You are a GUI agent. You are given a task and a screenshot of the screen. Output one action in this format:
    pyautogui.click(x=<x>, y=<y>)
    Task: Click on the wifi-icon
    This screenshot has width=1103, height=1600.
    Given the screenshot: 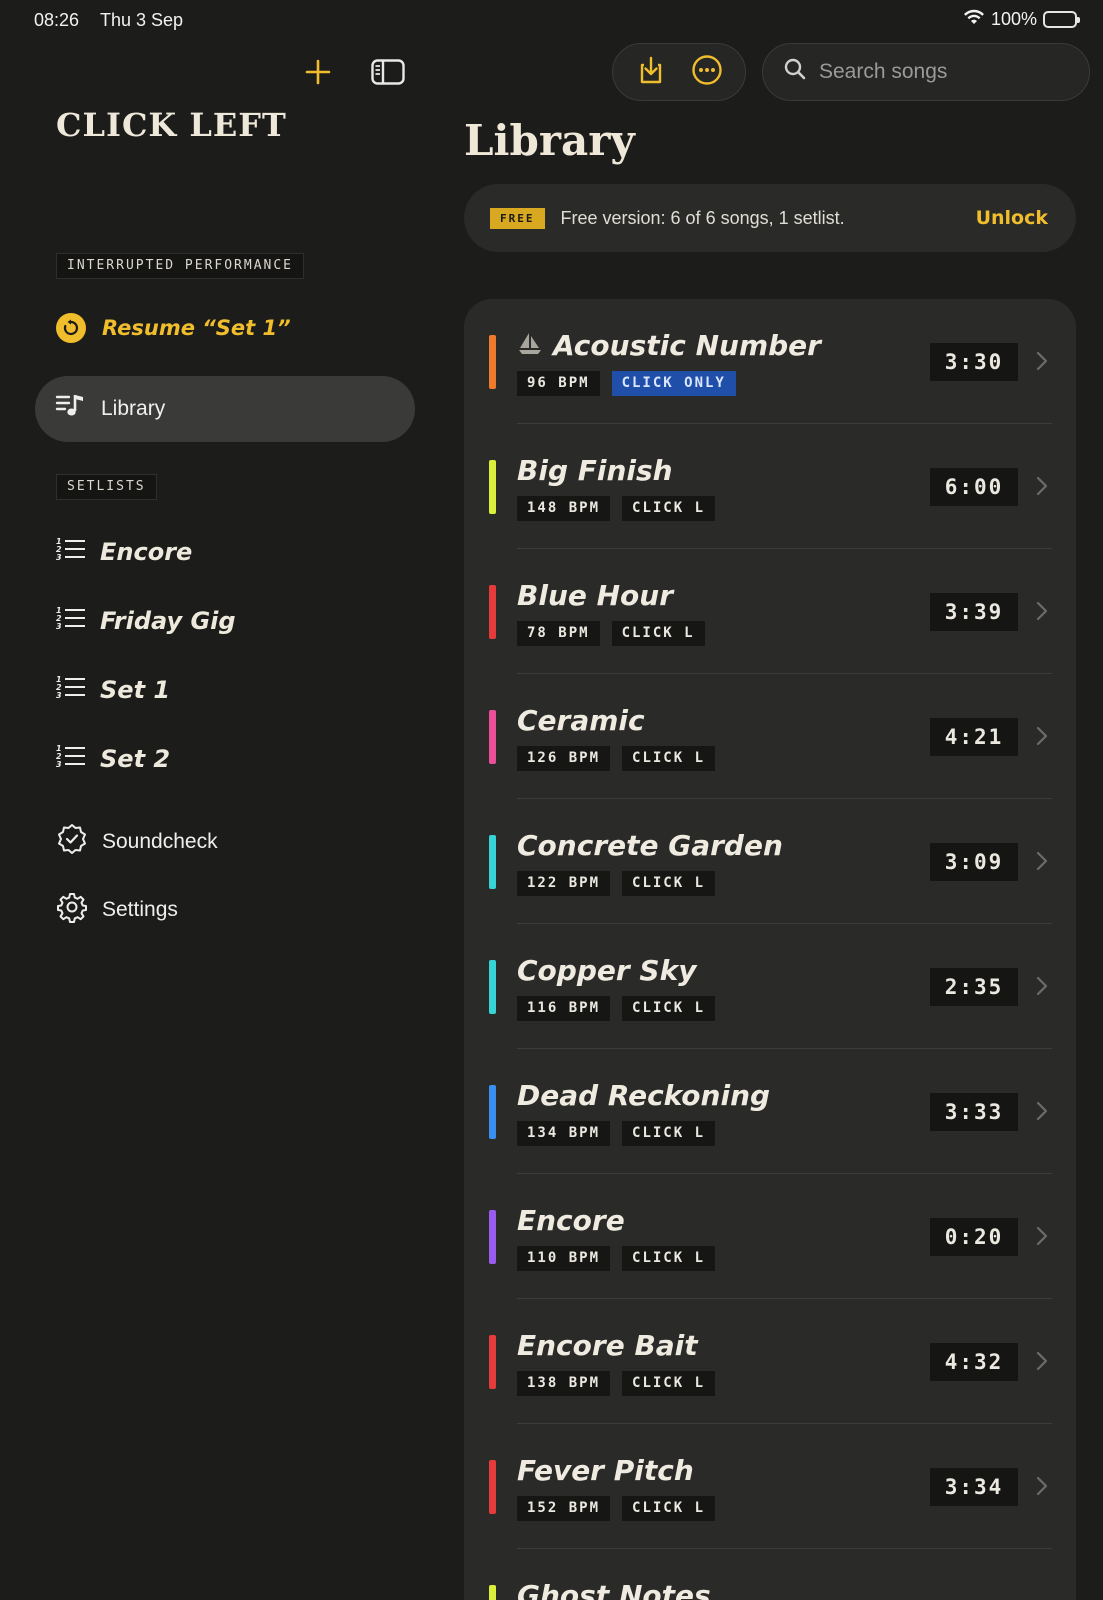 What is the action you would take?
    pyautogui.click(x=974, y=19)
    